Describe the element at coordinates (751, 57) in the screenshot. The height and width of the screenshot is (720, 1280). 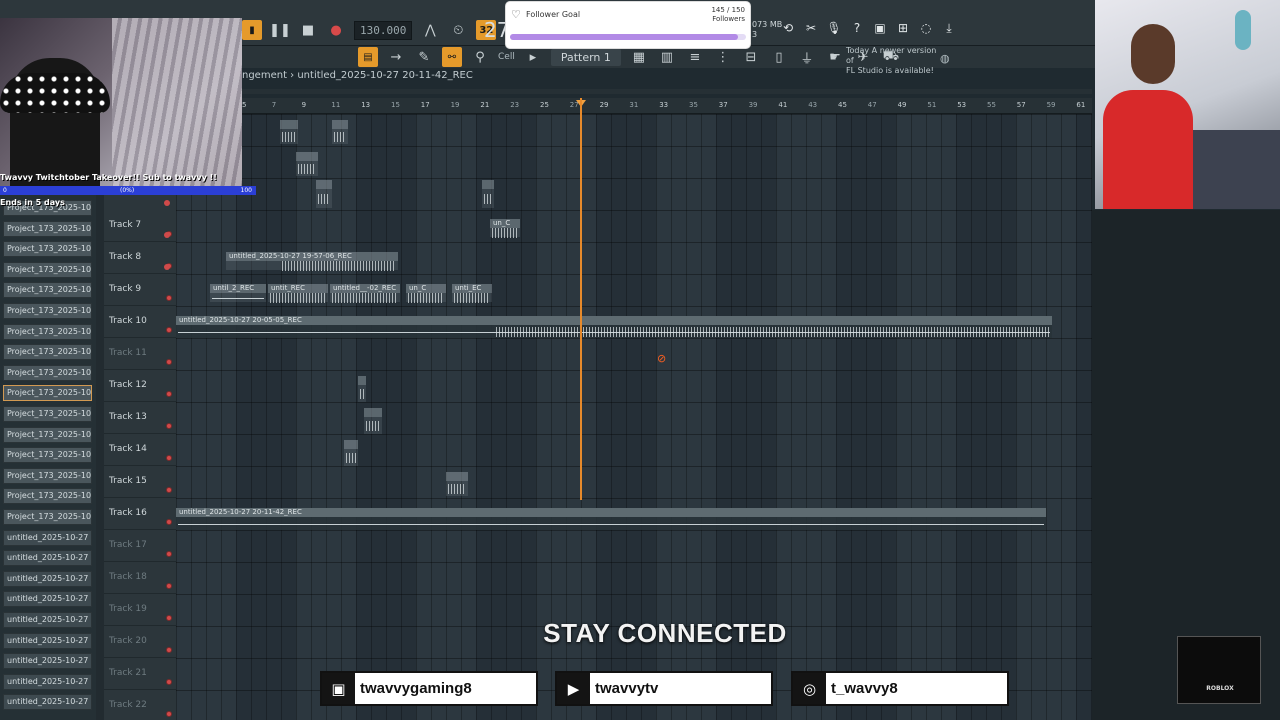
I see `browser-icon: ⊟` at that location.